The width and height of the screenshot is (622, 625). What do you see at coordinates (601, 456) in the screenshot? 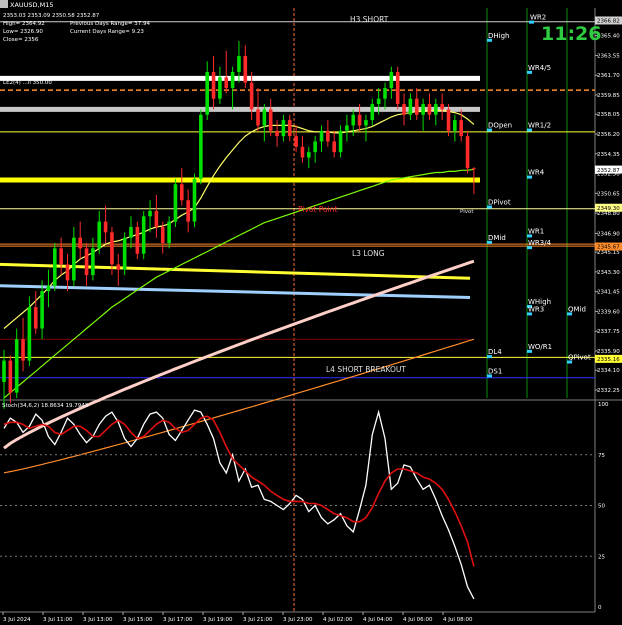
I see `stoch-tick-75: 75` at bounding box center [601, 456].